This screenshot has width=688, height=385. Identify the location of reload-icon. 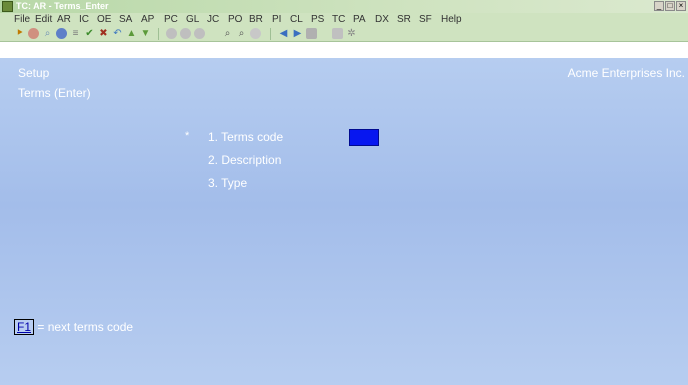
(255, 33).